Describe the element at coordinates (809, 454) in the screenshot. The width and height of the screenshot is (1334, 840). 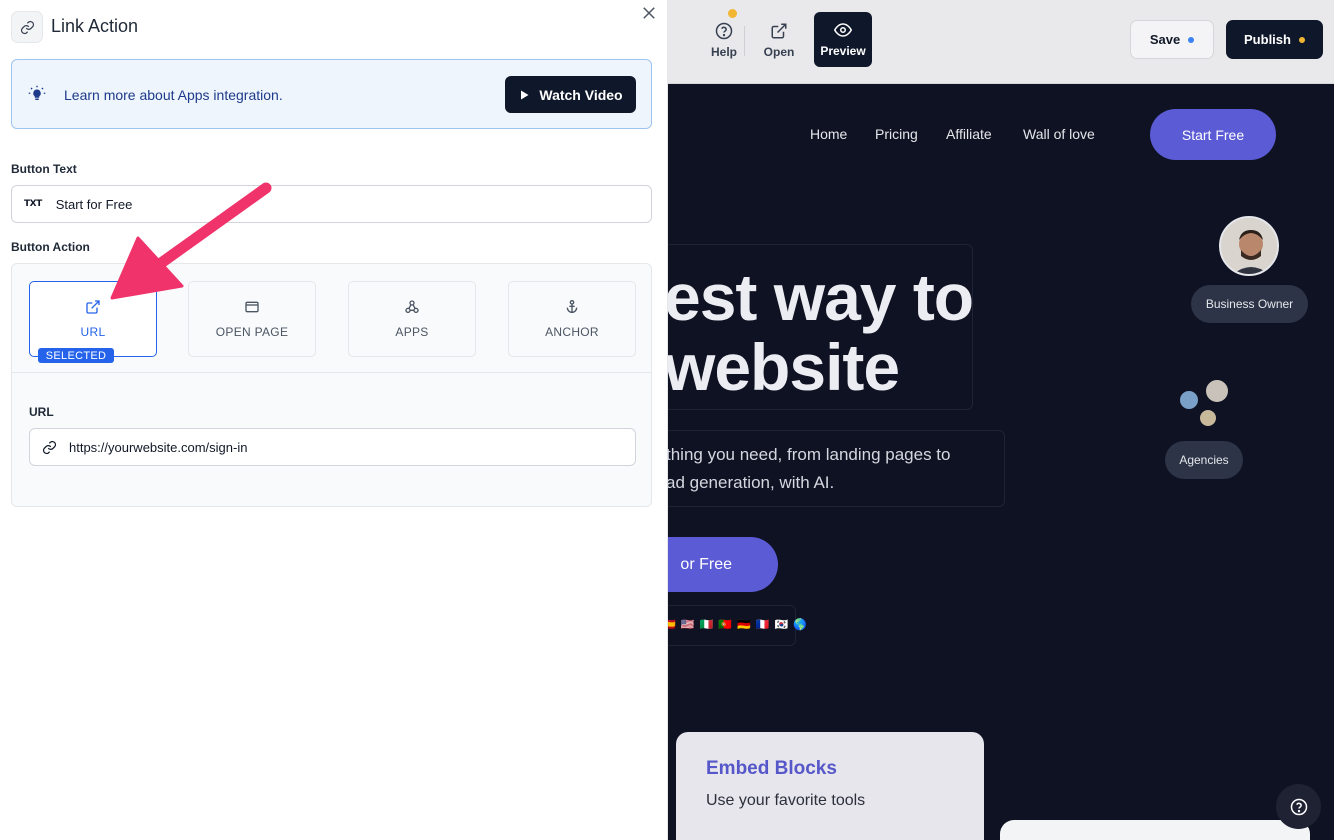
I see `hero-subtitle-line-1: thing you need, from landing pages to` at that location.